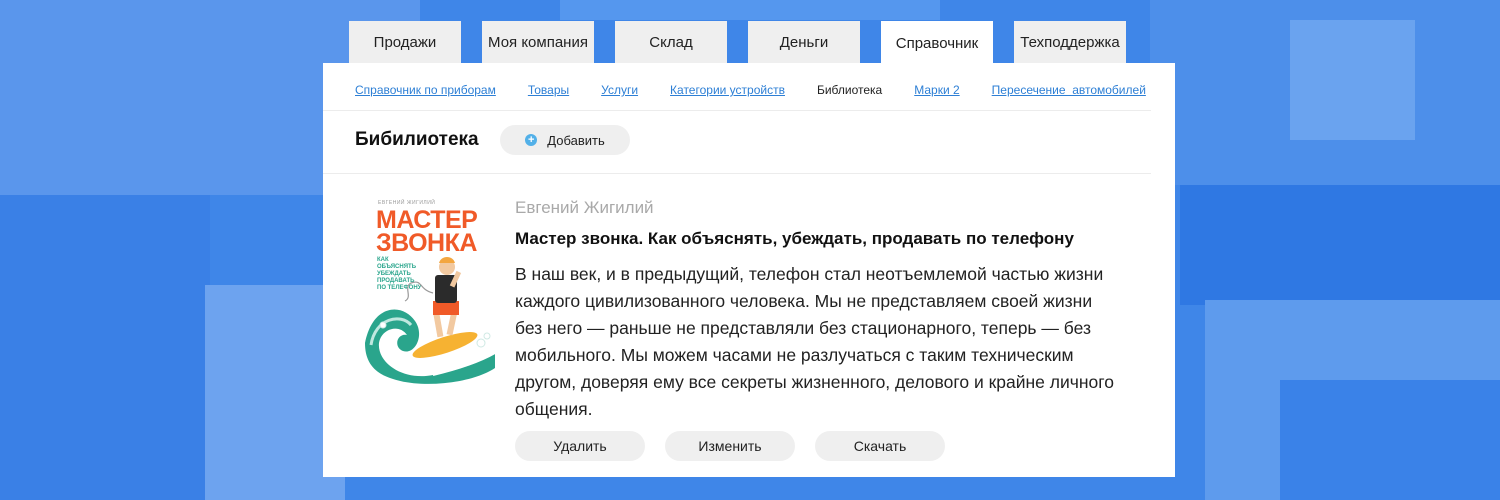  What do you see at coordinates (531, 140) in the screenshot?
I see `plus-circle-icon: +` at bounding box center [531, 140].